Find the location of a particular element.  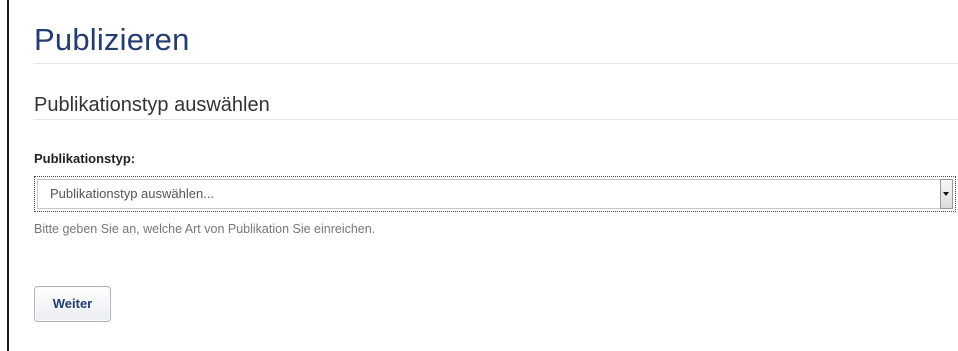

section-heading: Publikationstyp auswählen is located at coordinates (152, 105).